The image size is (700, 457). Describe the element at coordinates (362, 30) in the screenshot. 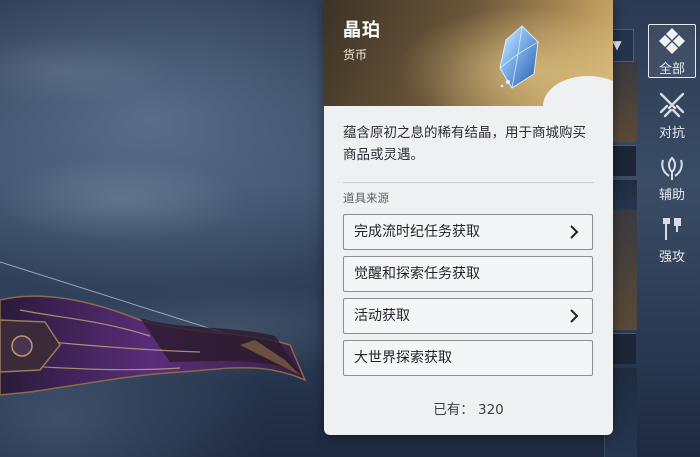

I see `item-name: 晶珀` at that location.